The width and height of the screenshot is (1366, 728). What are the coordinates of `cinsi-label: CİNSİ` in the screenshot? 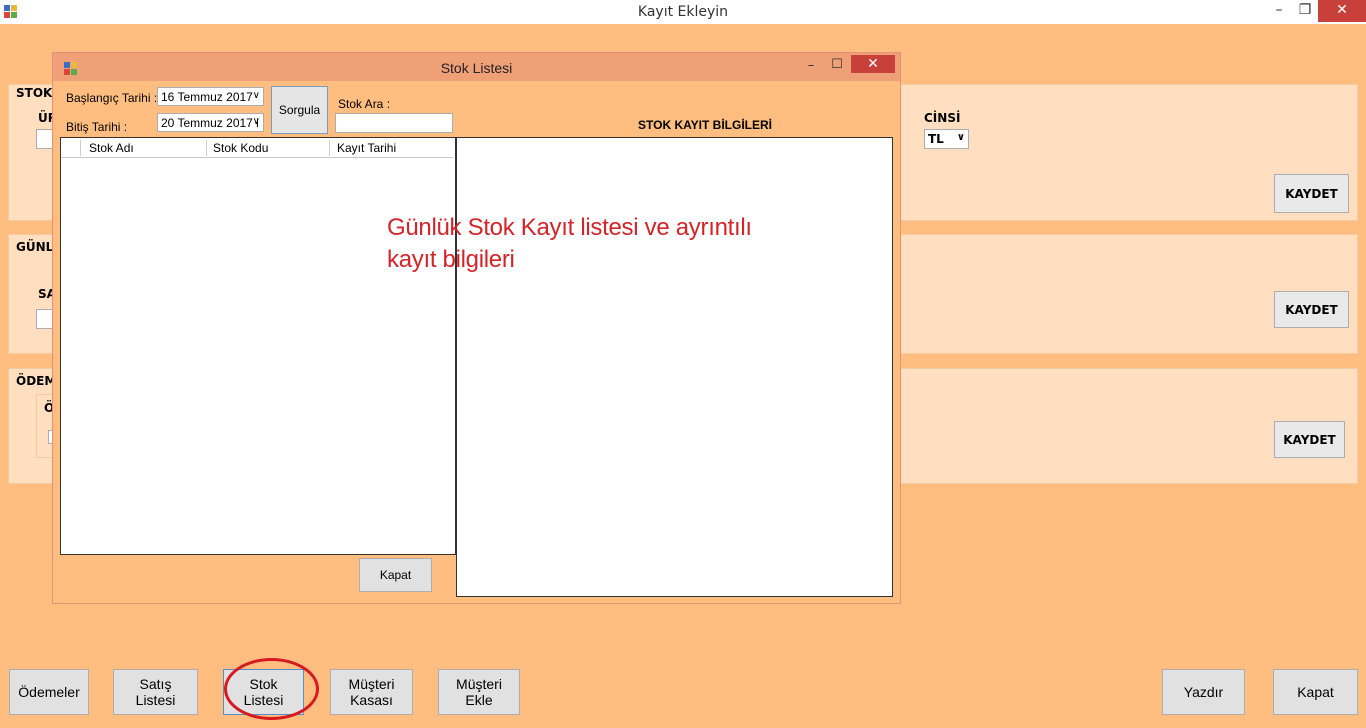 It's located at (942, 118).